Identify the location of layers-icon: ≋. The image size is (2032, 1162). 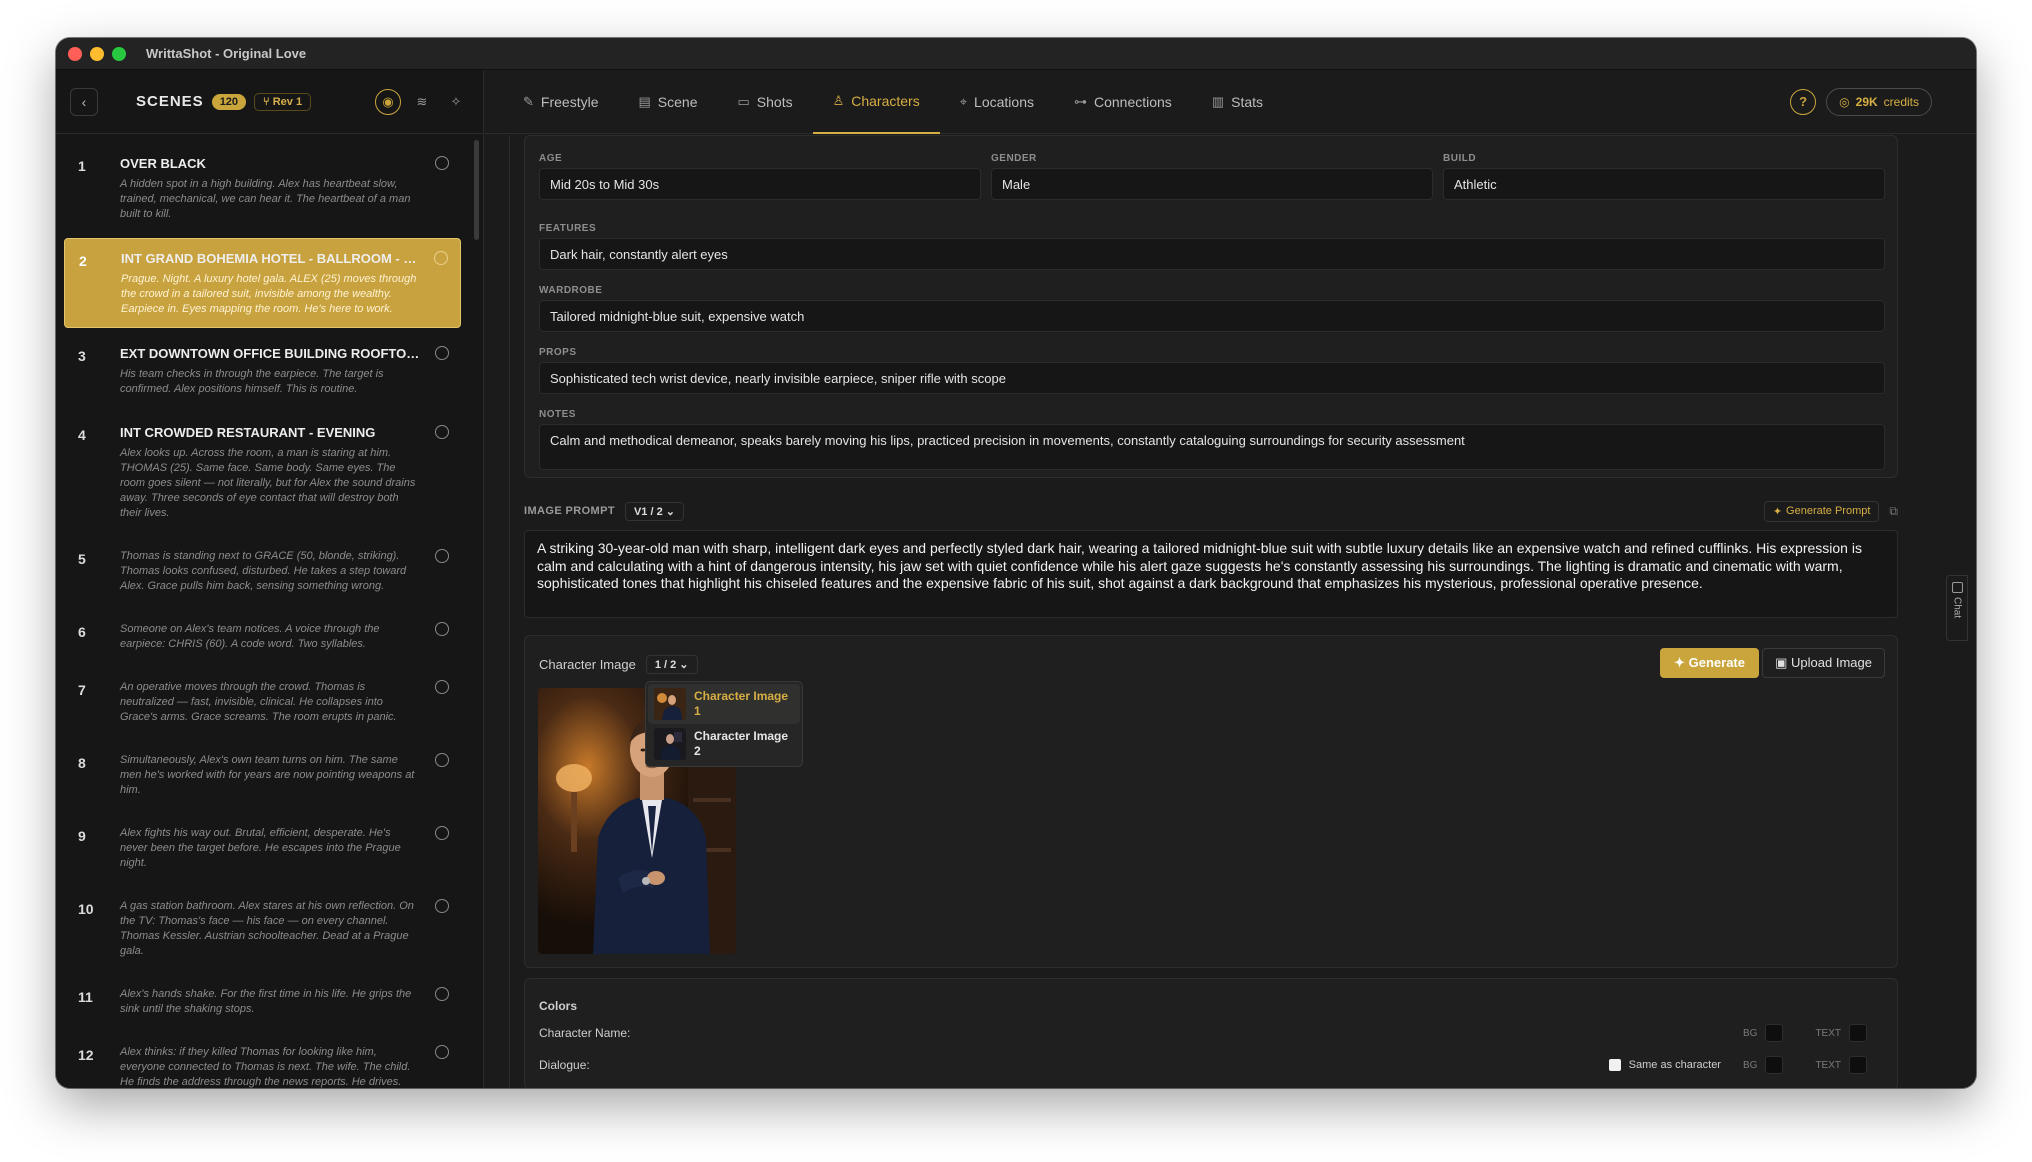
(422, 102).